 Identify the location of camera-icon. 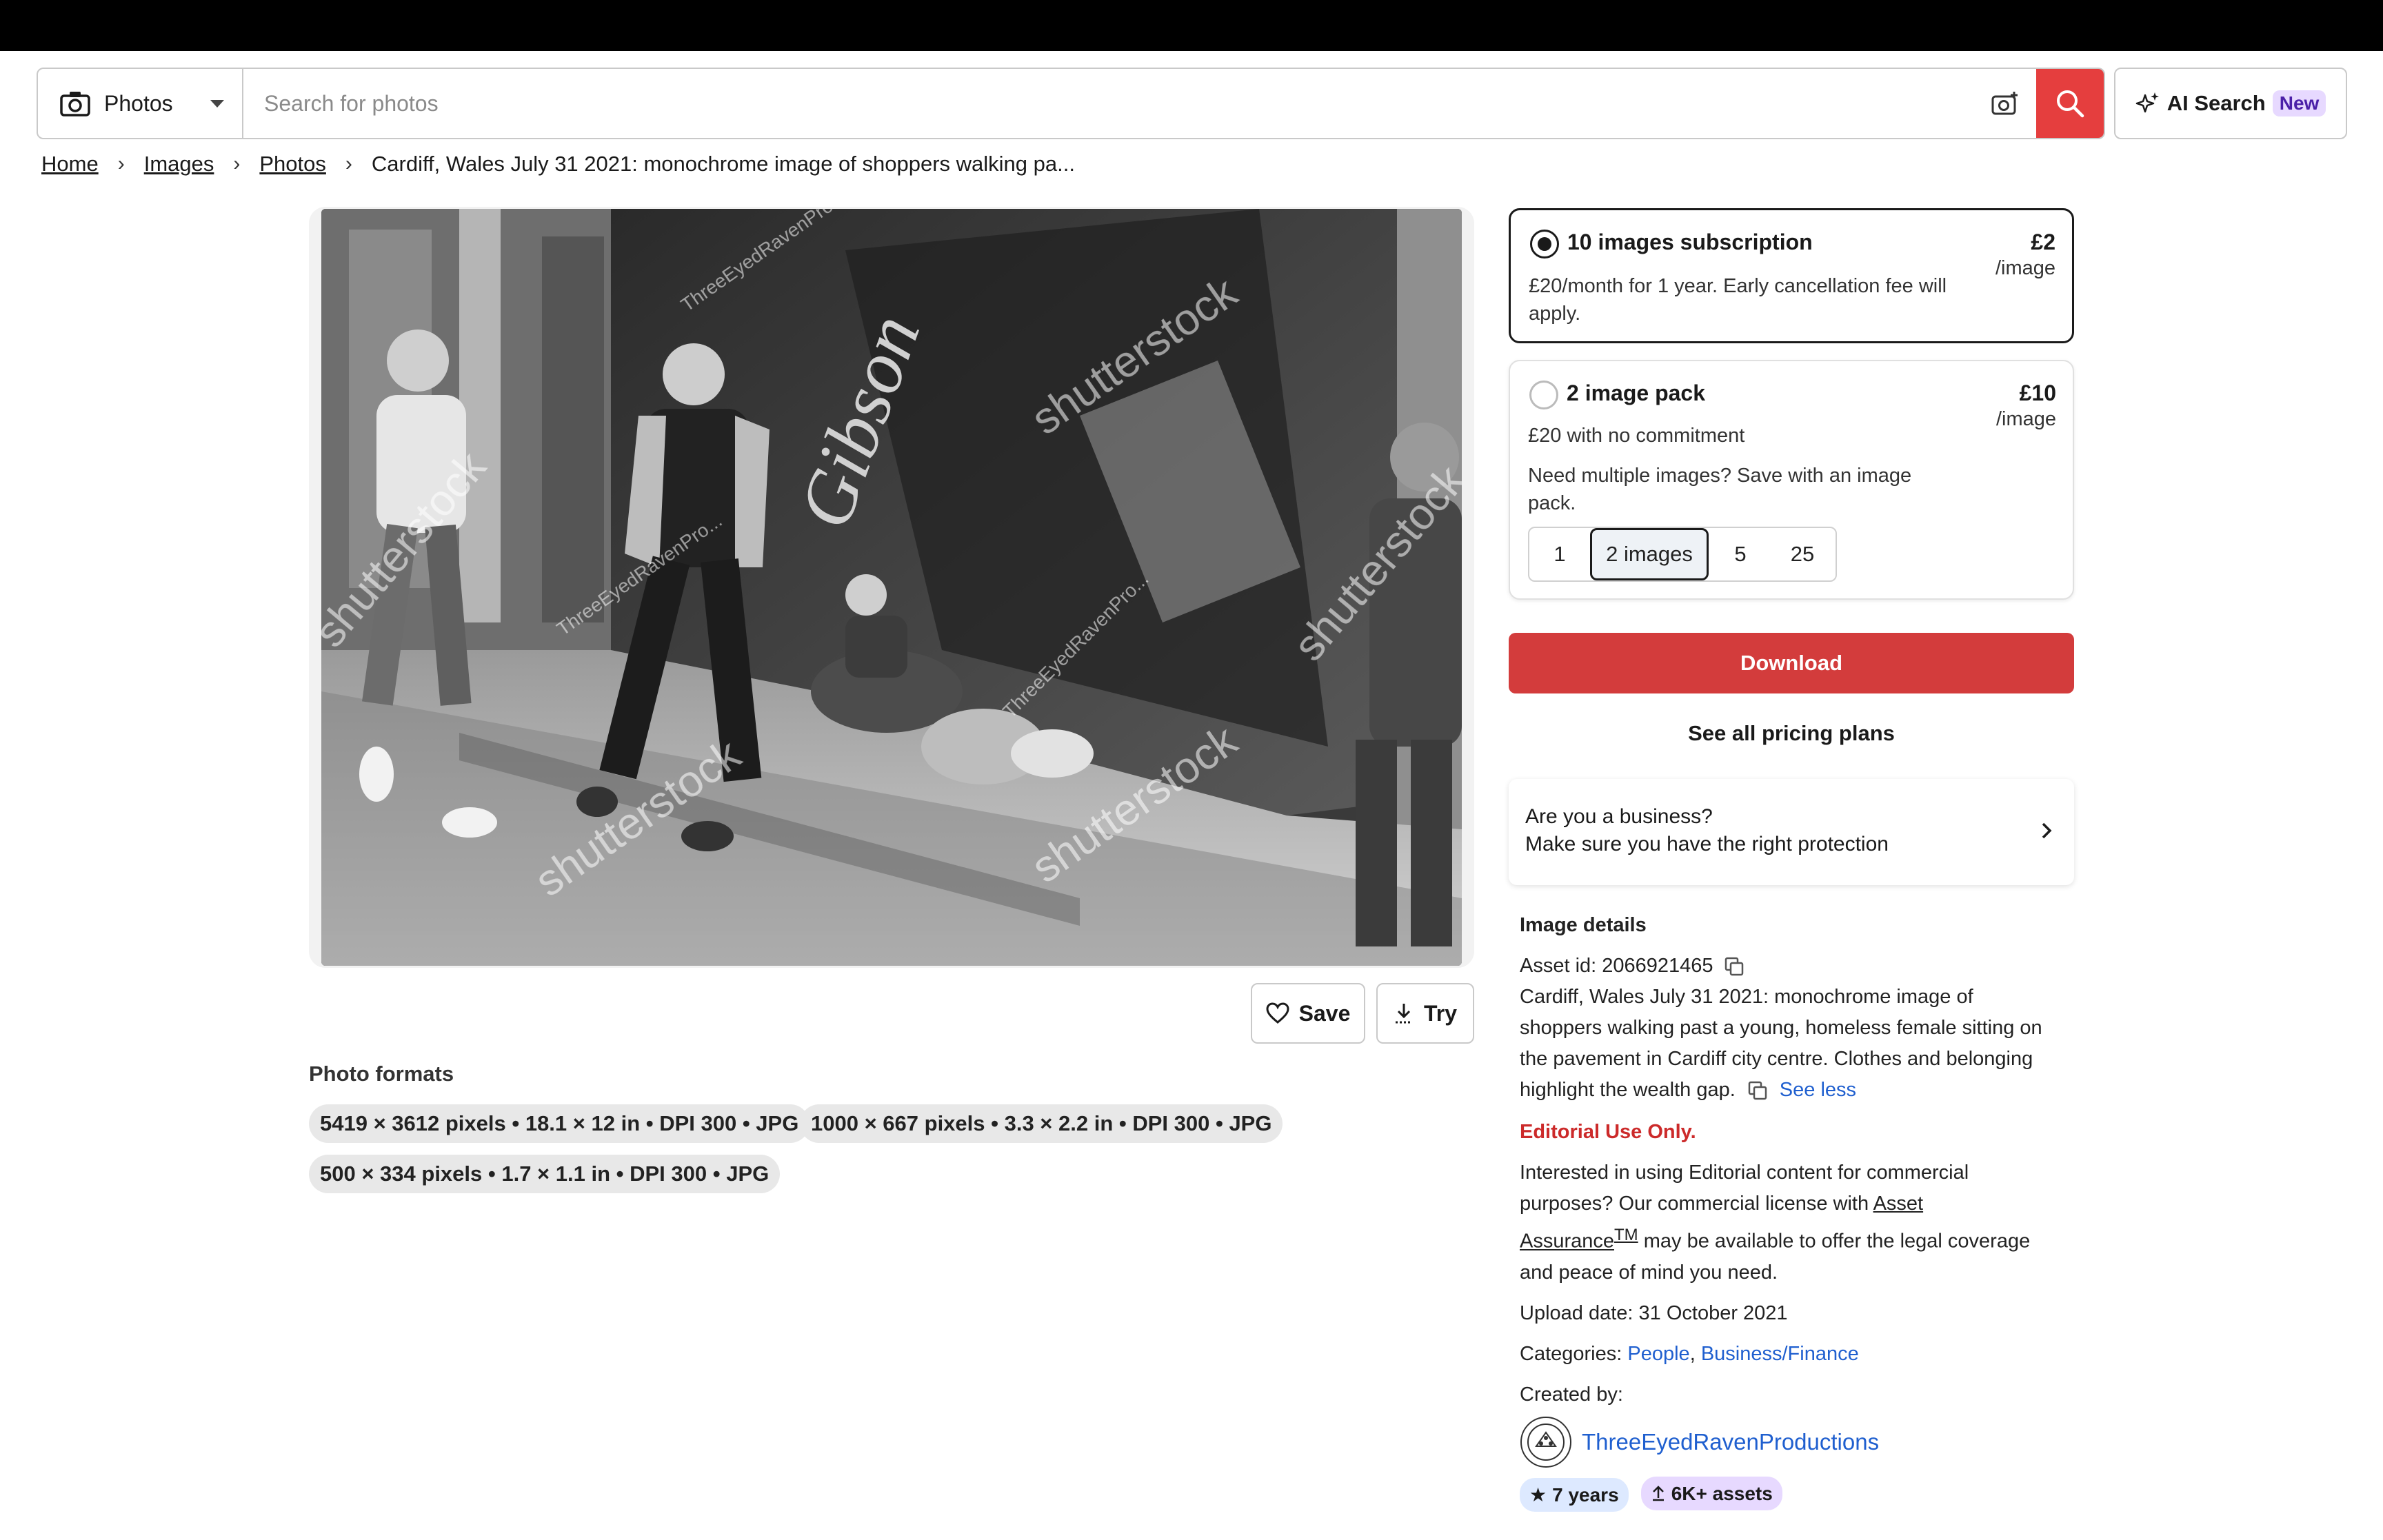
(75, 104).